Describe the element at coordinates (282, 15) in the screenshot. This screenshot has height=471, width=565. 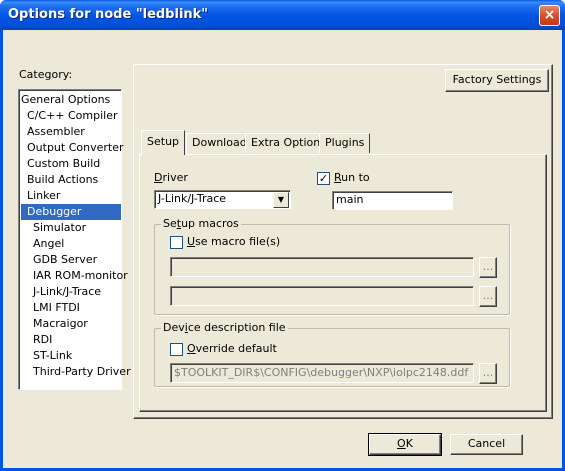
I see `title-bar: Options for node "ledblink" ×` at that location.